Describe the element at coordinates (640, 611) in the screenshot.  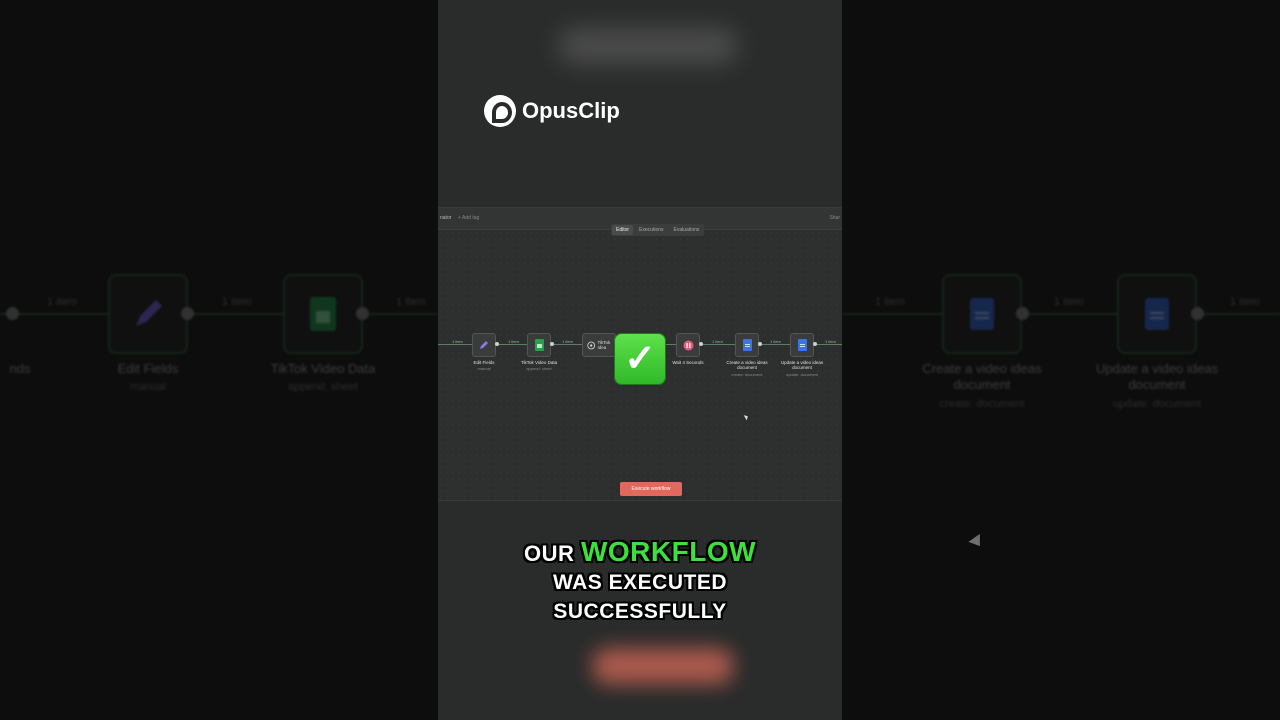
I see `caption-line-3: SUCCESSFULLY` at that location.